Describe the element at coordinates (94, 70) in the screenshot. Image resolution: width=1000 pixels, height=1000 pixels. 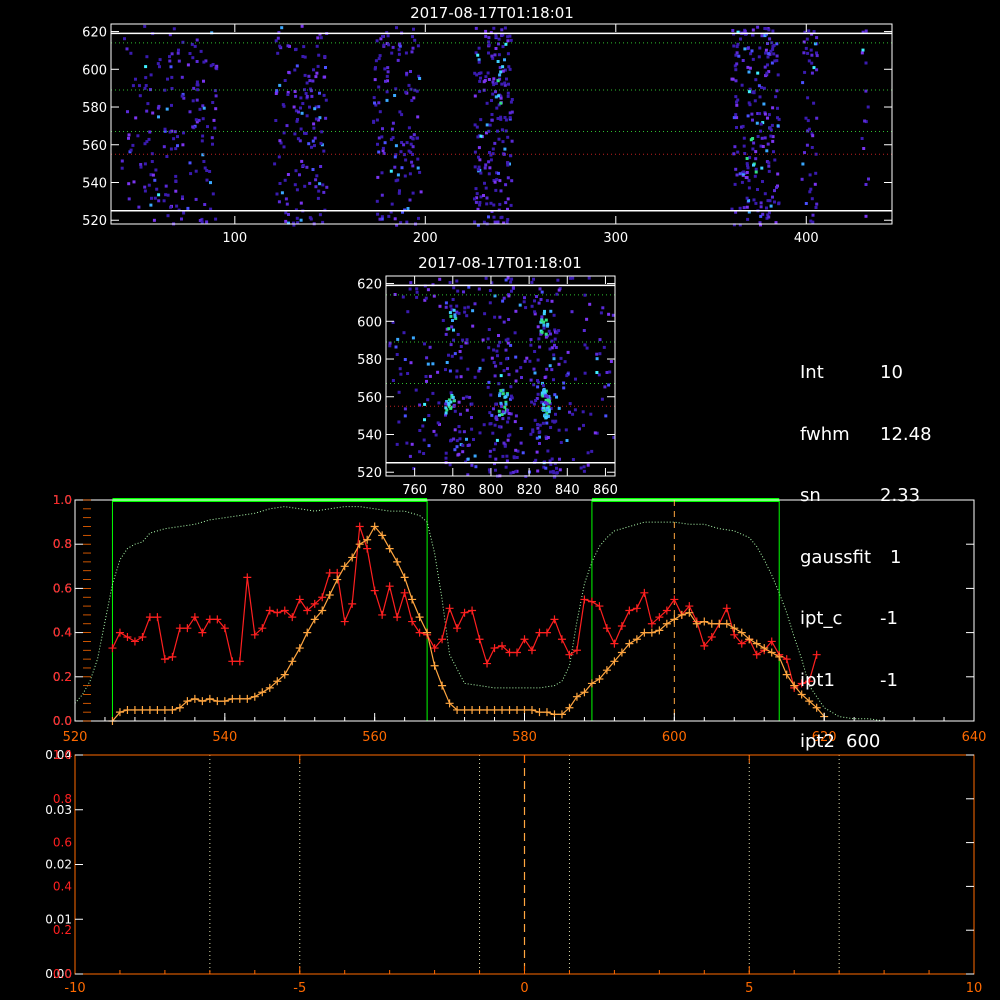
I see `y-tick-label: 600` at that location.